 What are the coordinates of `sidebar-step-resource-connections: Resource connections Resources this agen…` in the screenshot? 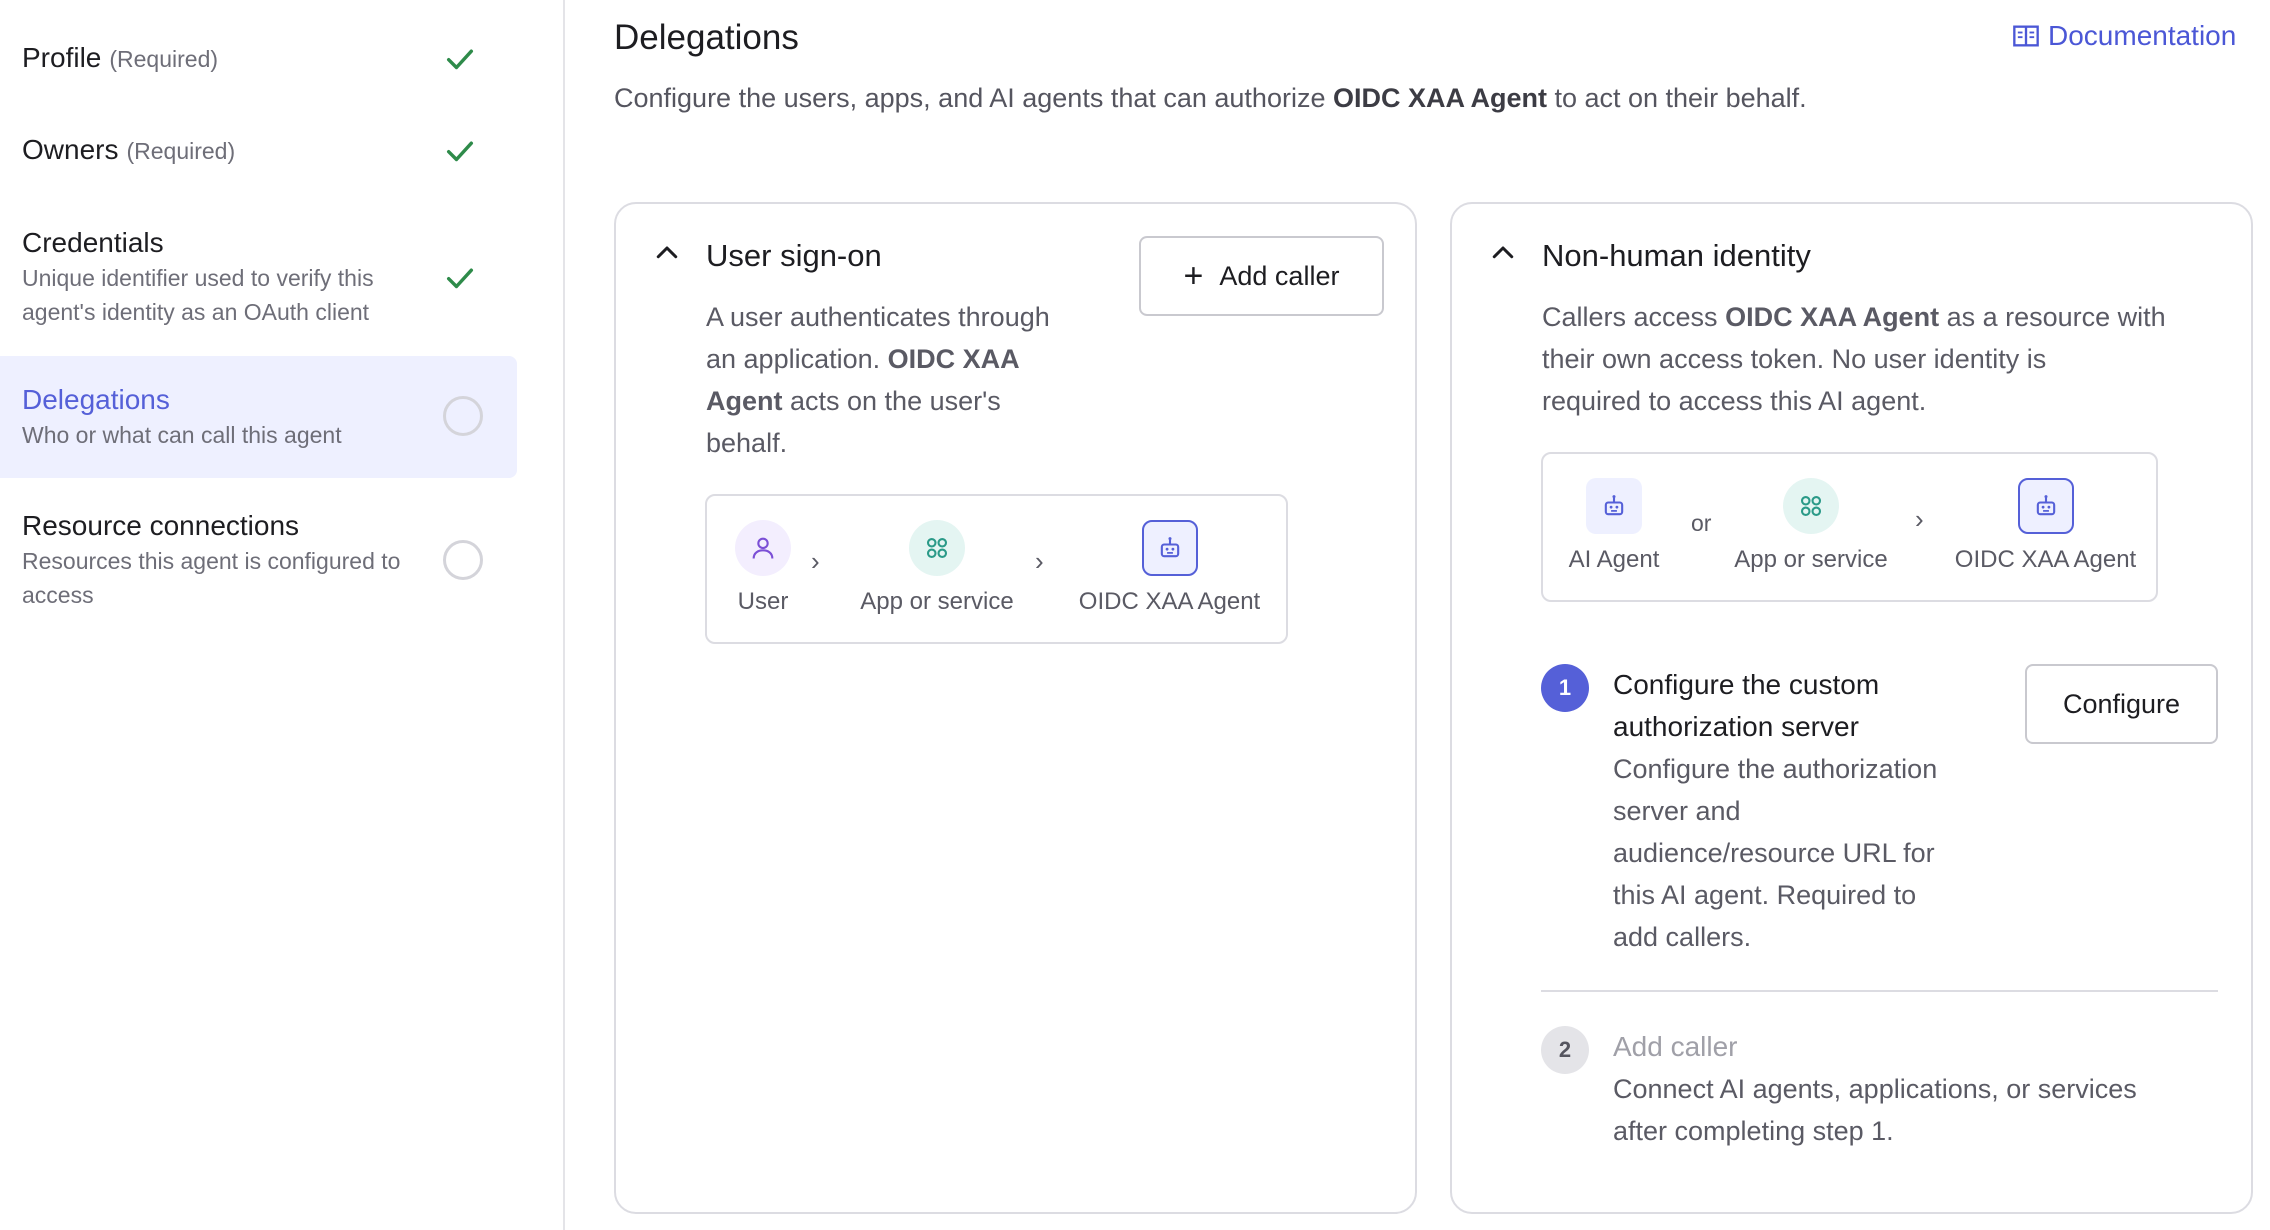 It's located at (258, 560).